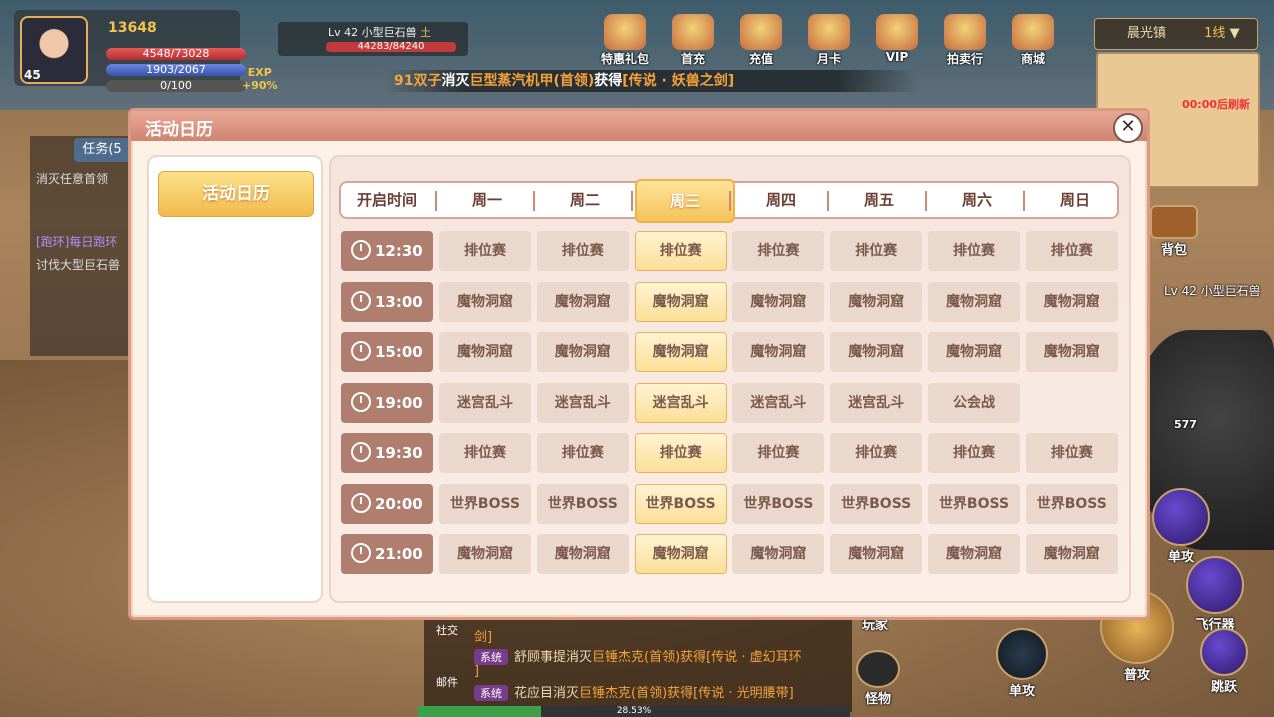 This screenshot has height=717, width=1274. Describe the element at coordinates (974, 402) in the screenshot. I see `event-cell: 公会战` at that location.